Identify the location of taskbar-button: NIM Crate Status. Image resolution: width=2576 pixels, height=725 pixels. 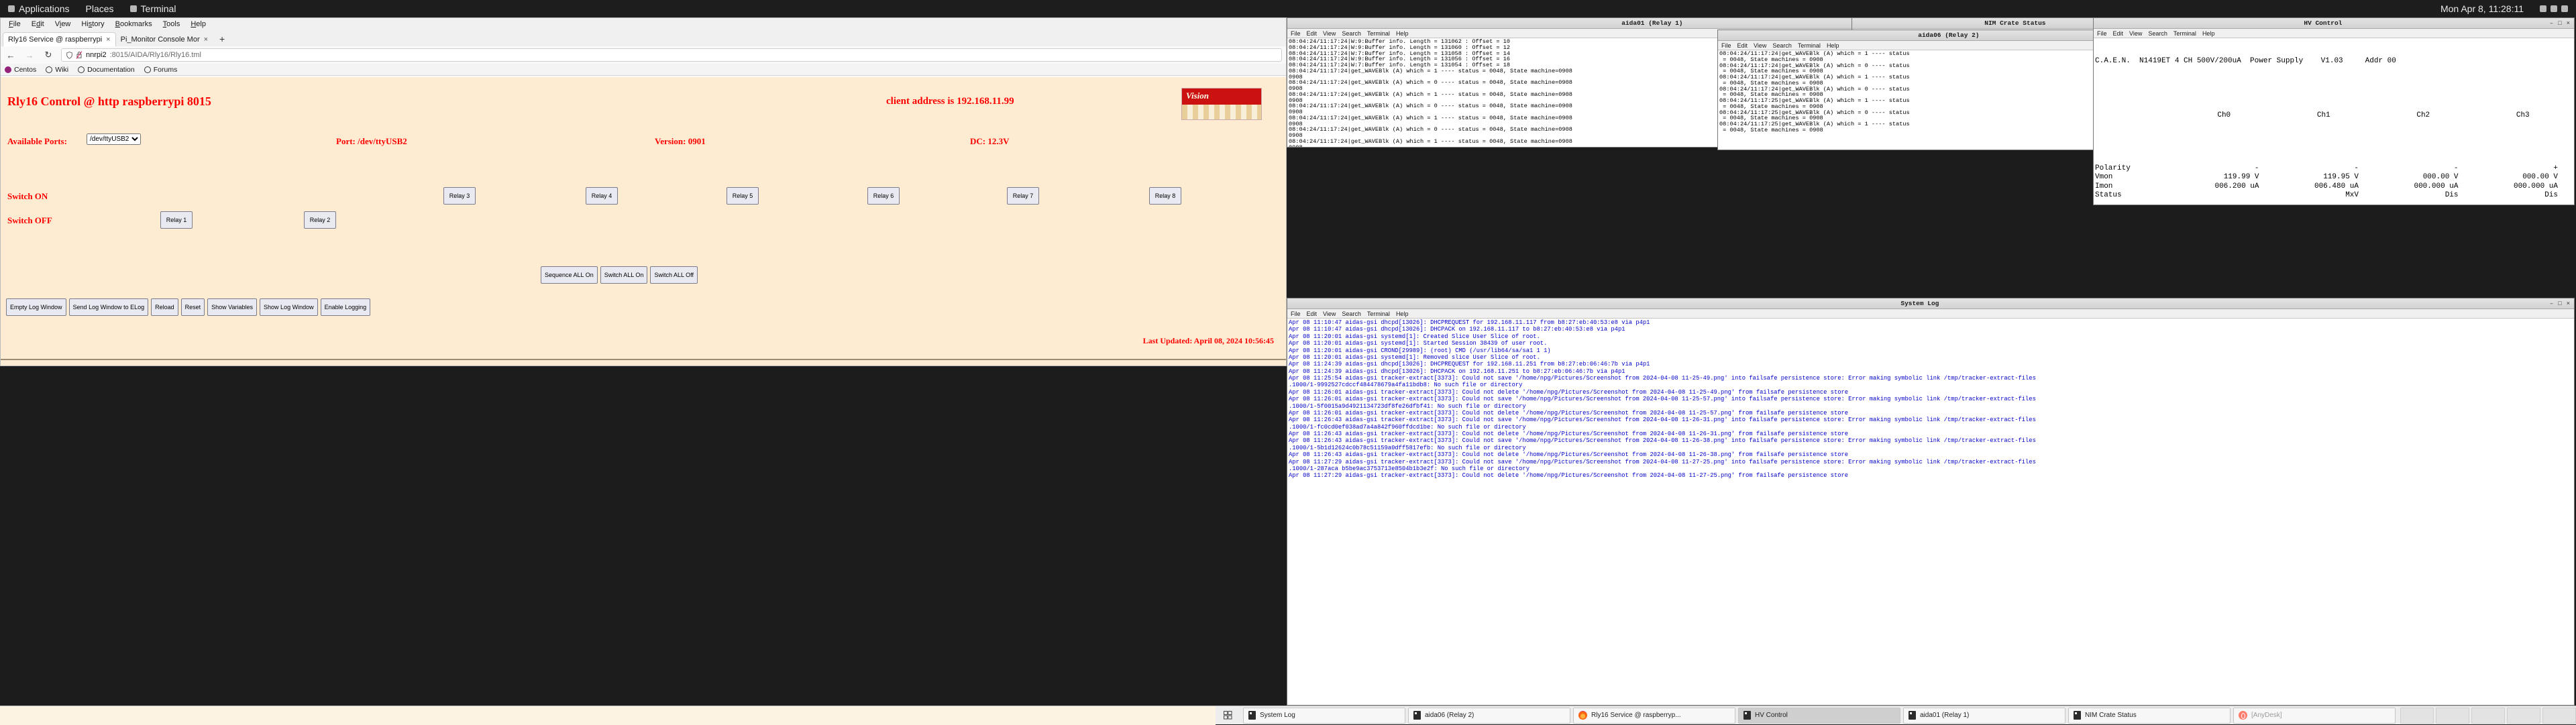
(2149, 716).